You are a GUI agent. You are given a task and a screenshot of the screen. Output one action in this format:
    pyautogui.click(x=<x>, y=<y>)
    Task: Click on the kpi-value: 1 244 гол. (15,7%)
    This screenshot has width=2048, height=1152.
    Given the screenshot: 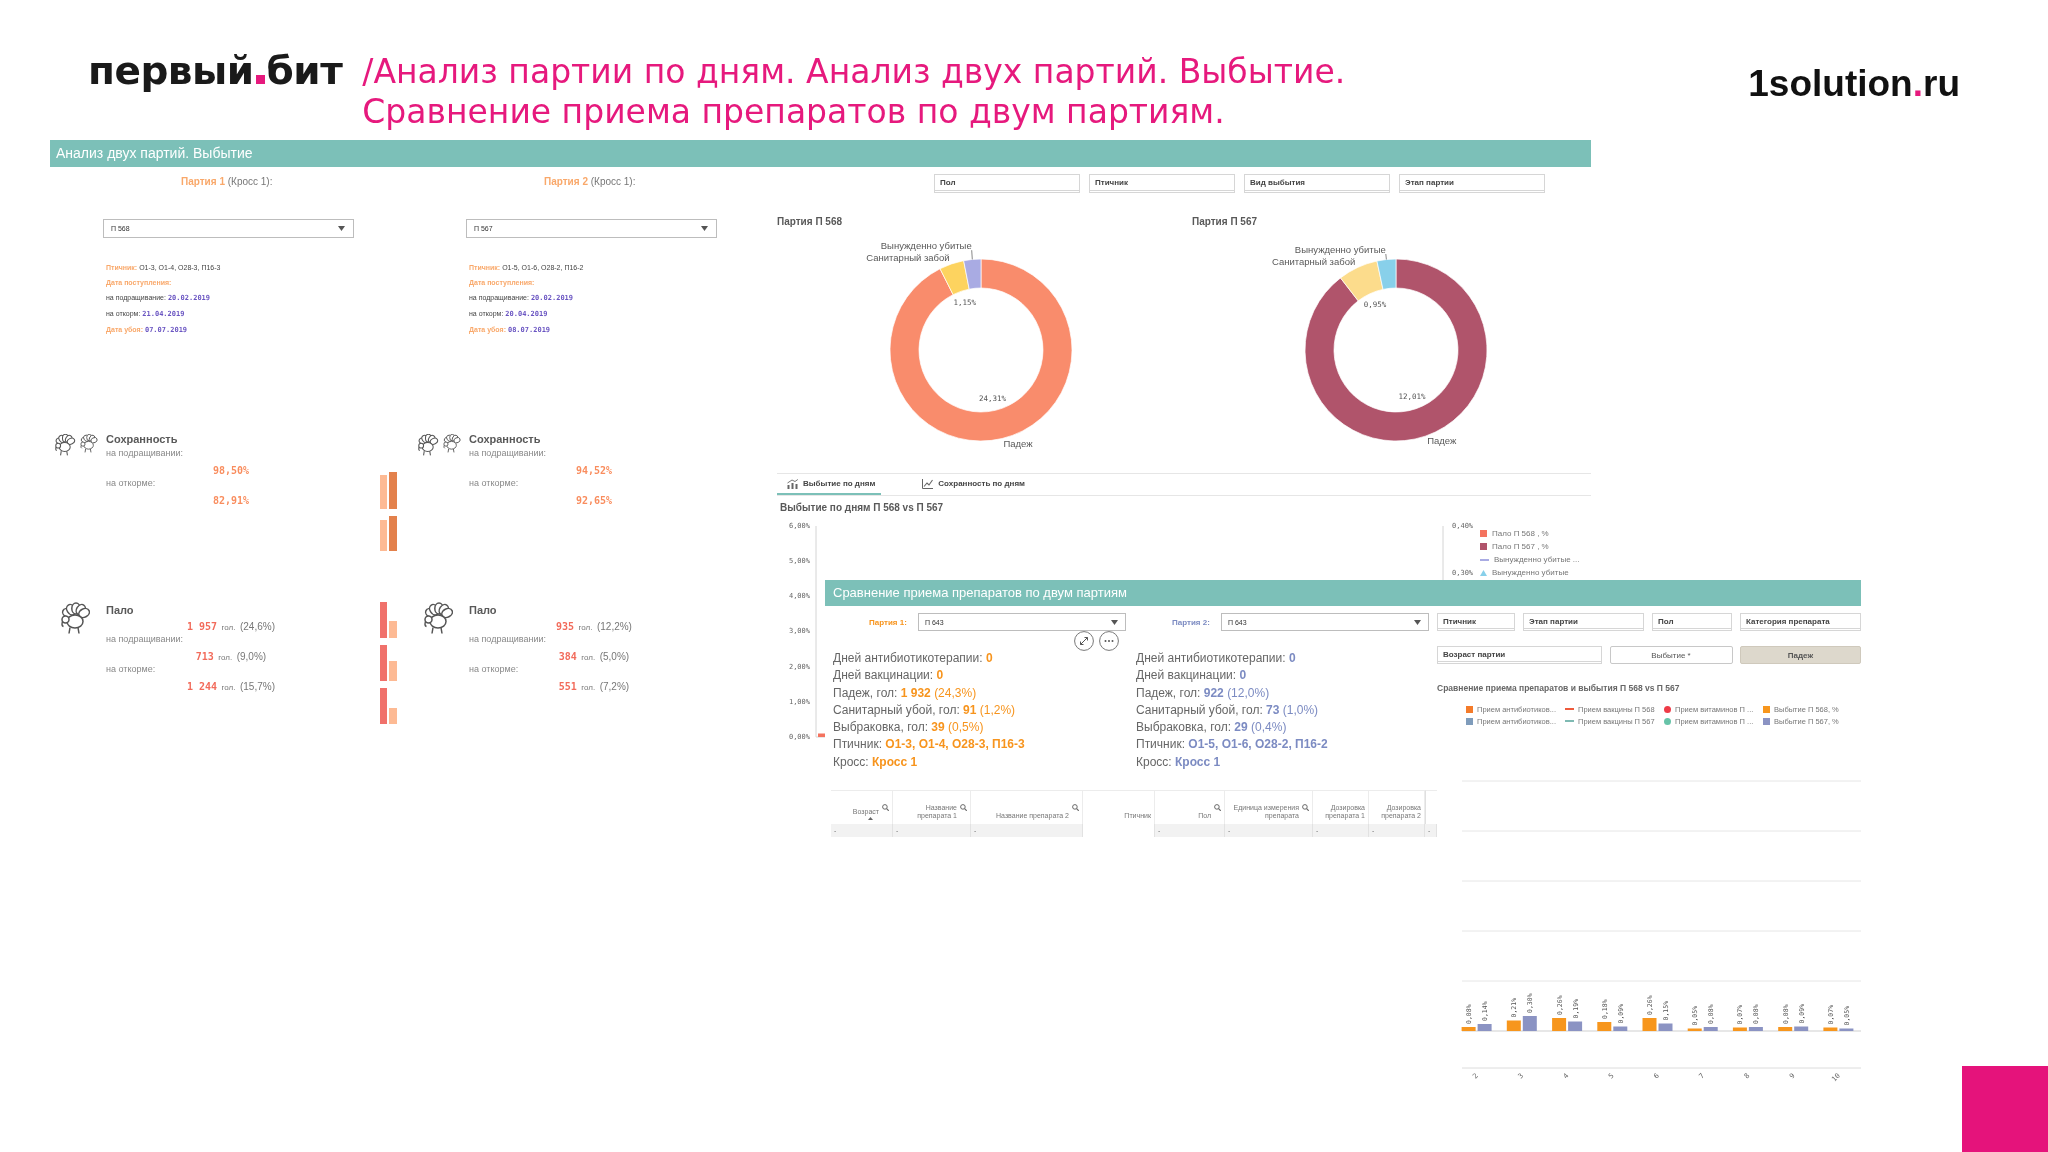 What is the action you would take?
    pyautogui.click(x=231, y=686)
    